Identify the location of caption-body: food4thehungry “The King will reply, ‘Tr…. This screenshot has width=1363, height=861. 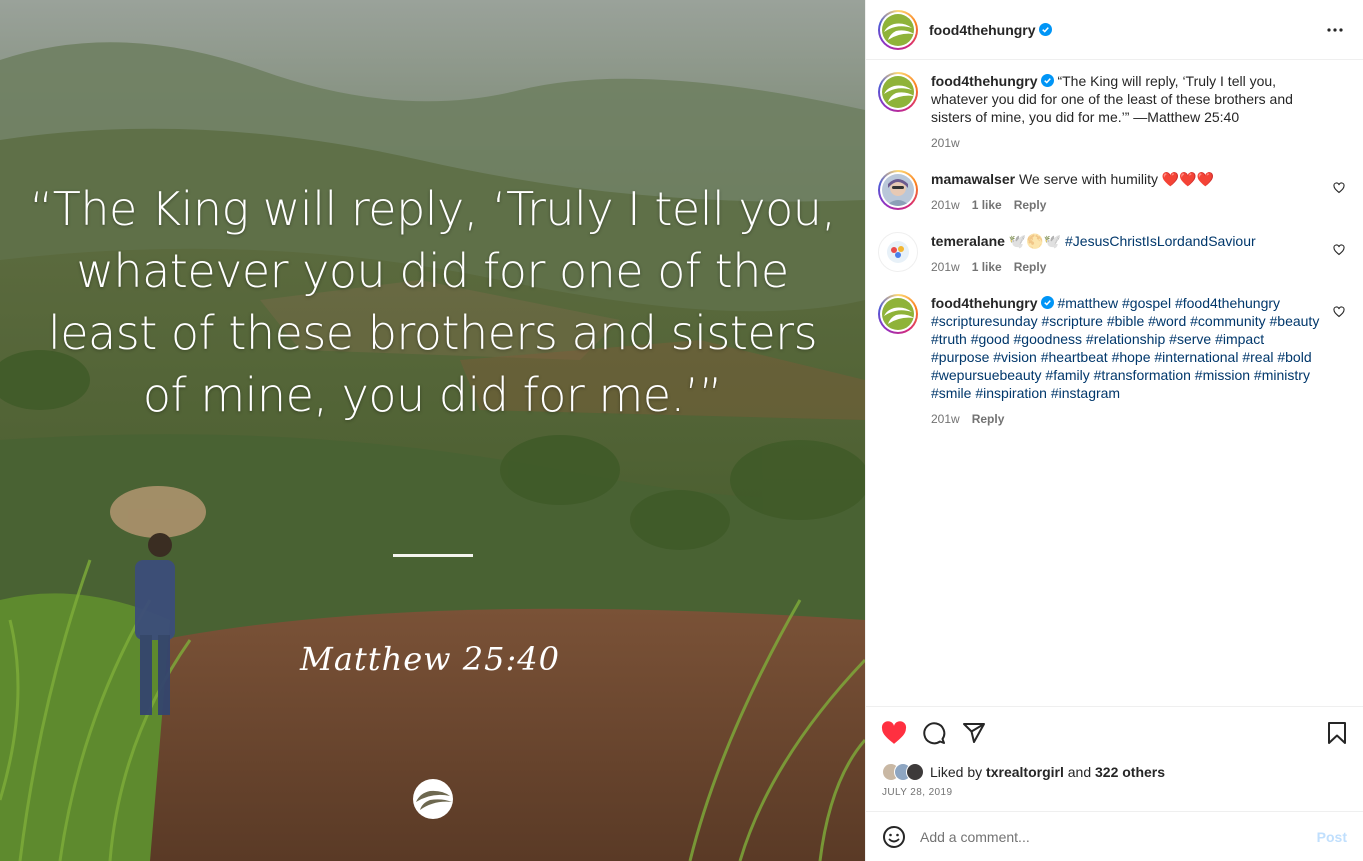
(1139, 112).